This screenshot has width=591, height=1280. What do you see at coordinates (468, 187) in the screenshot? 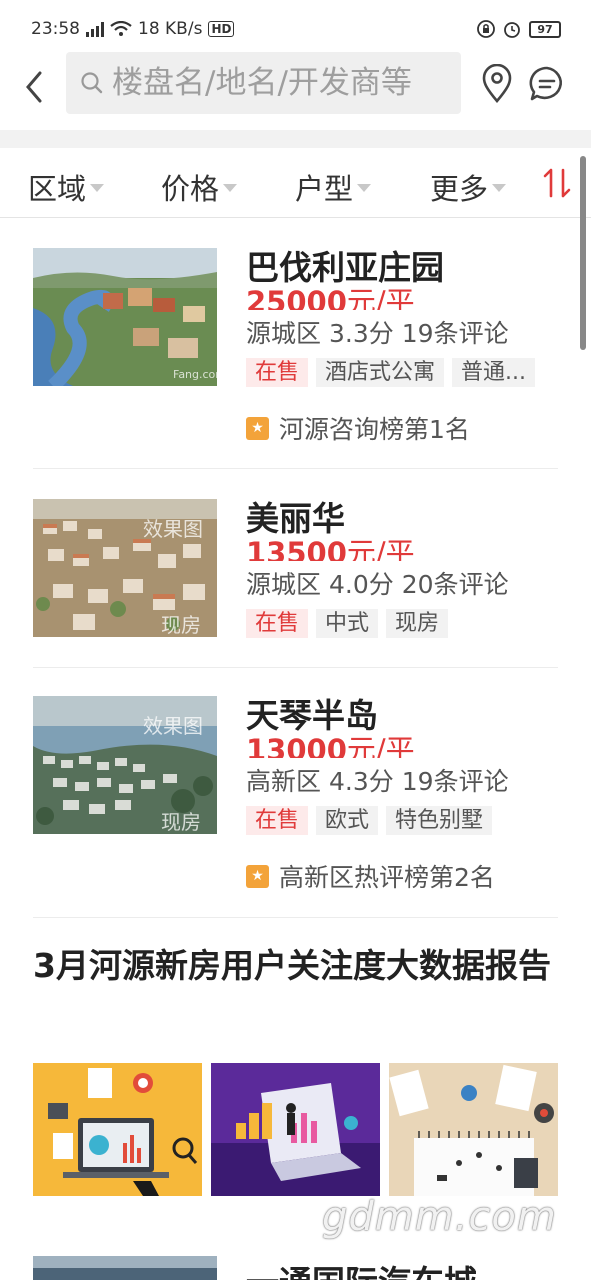
I see `filter-more: 更多` at bounding box center [468, 187].